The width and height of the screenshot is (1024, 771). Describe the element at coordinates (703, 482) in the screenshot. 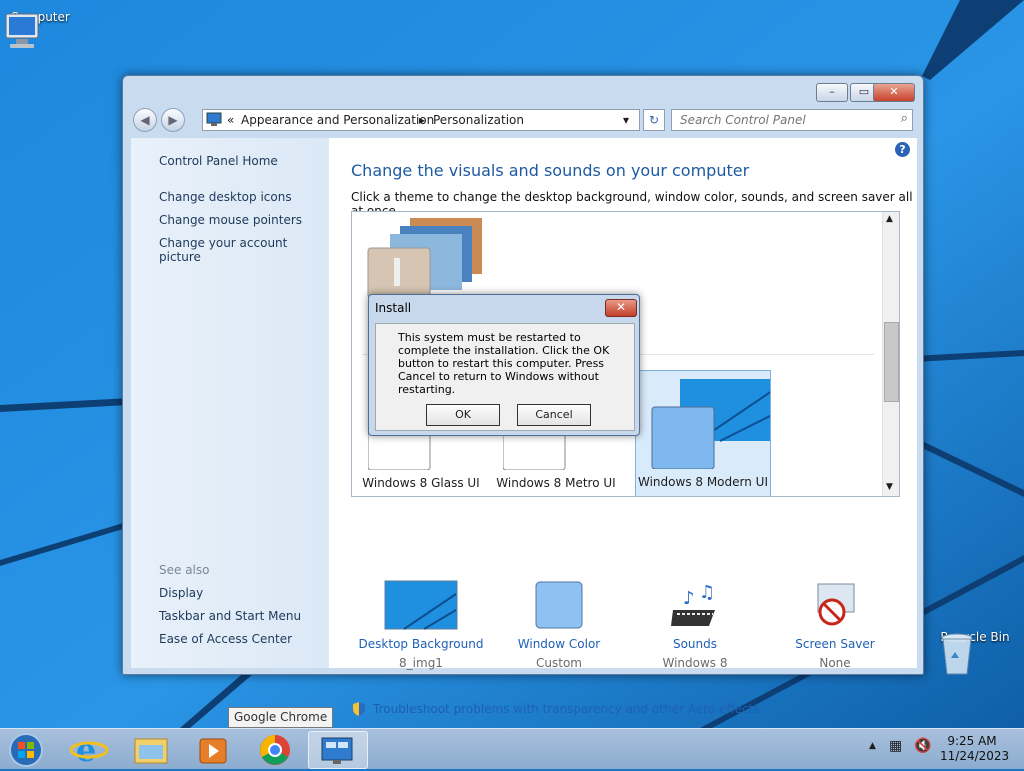

I see `theme-label: Windows 8 Modern UI` at that location.